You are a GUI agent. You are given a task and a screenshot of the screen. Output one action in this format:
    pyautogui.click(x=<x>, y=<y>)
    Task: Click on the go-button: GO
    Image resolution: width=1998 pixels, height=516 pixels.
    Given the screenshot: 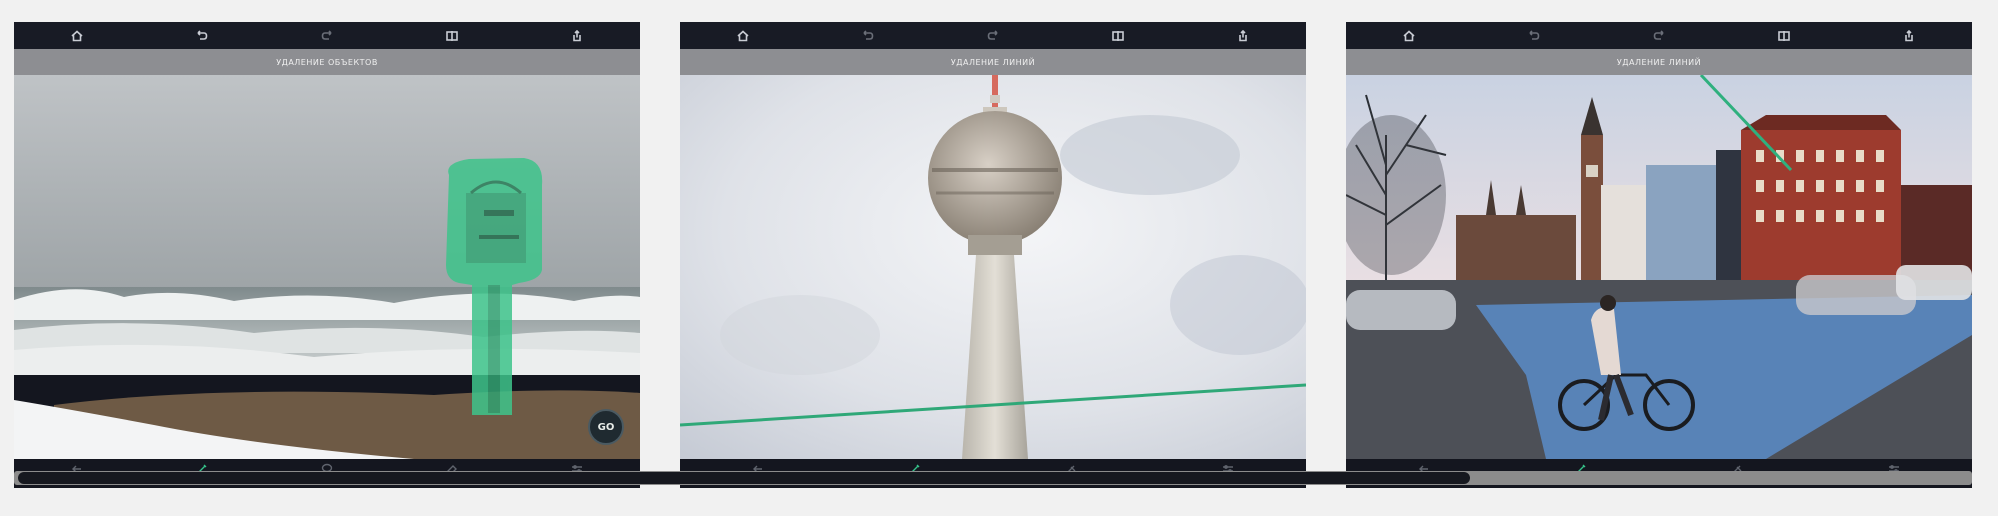 What is the action you would take?
    pyautogui.click(x=606, y=427)
    